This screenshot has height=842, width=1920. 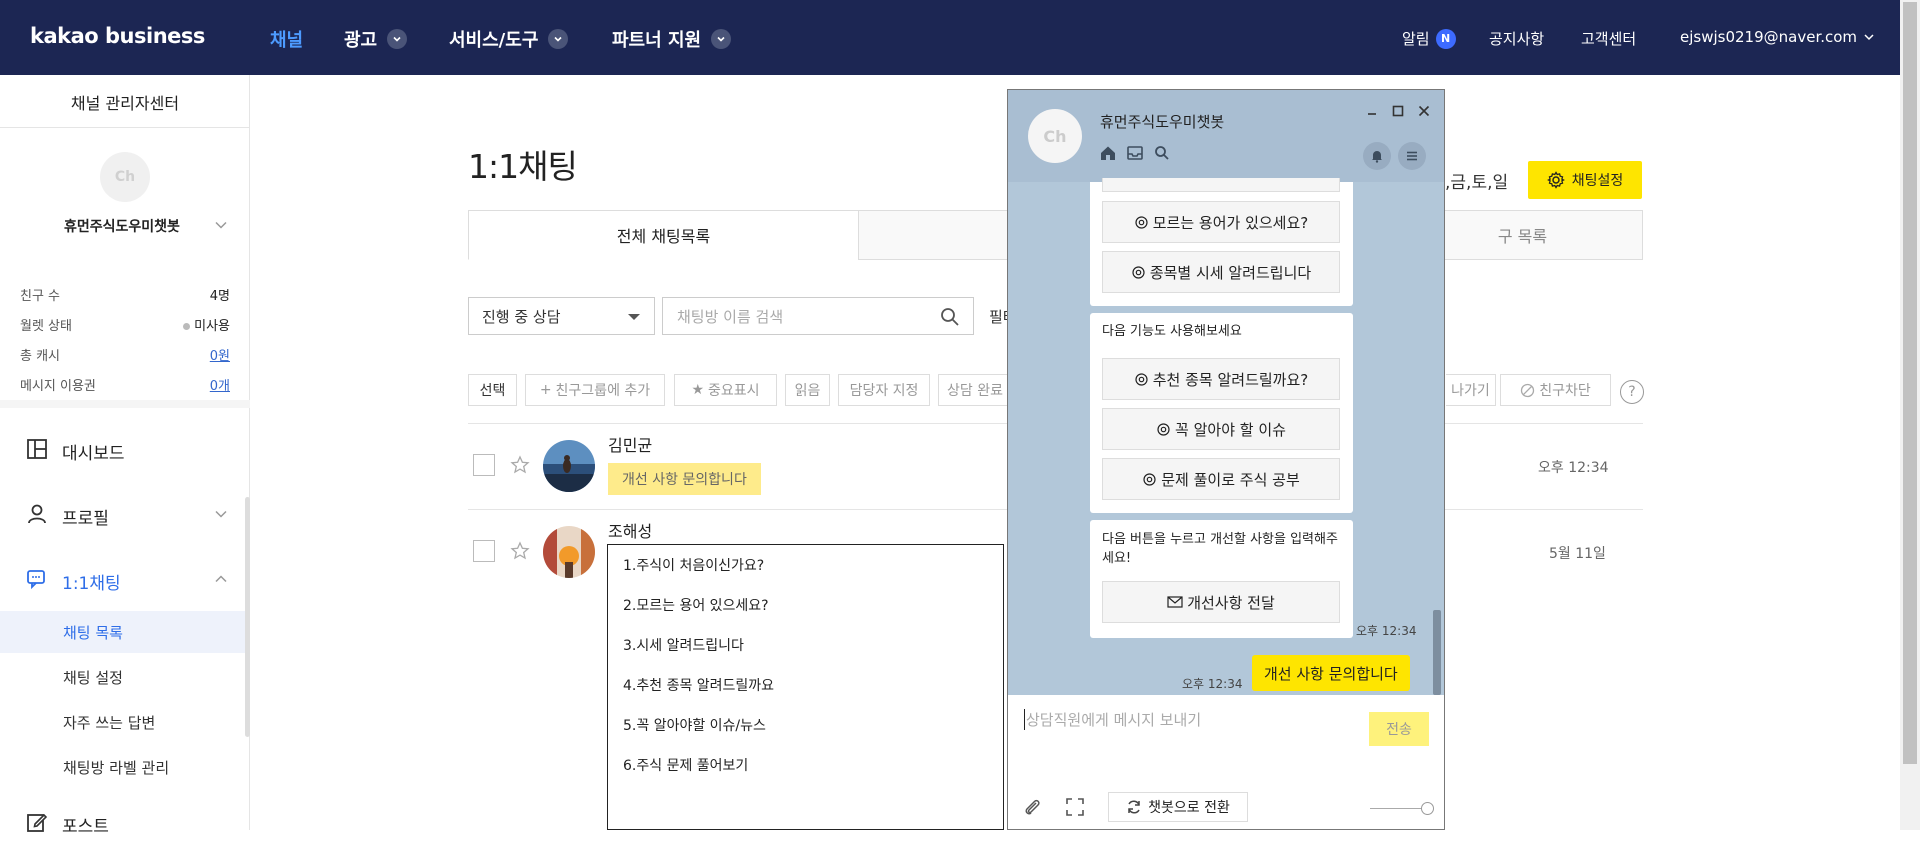 What do you see at coordinates (85, 519) in the screenshot?
I see `sidebar-item-label: 프로필` at bounding box center [85, 519].